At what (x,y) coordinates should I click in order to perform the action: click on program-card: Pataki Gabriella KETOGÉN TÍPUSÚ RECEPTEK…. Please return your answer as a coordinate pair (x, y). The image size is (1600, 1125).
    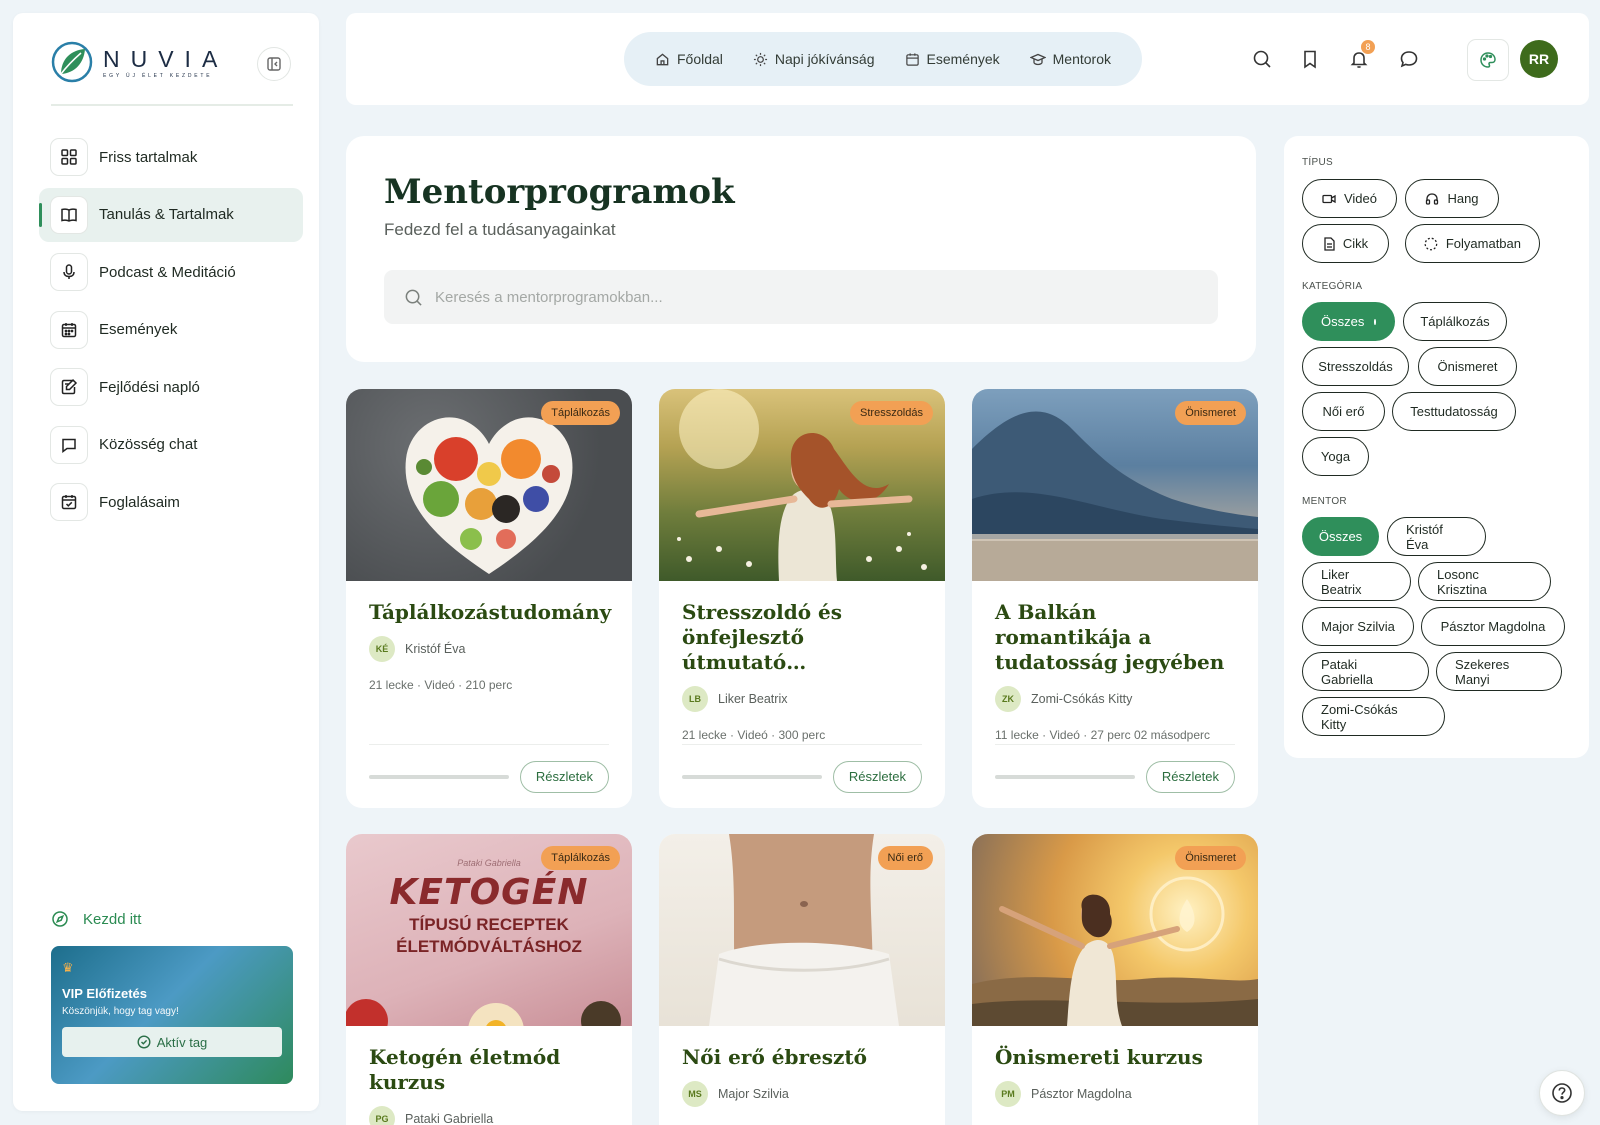
    Looking at the image, I should click on (489, 979).